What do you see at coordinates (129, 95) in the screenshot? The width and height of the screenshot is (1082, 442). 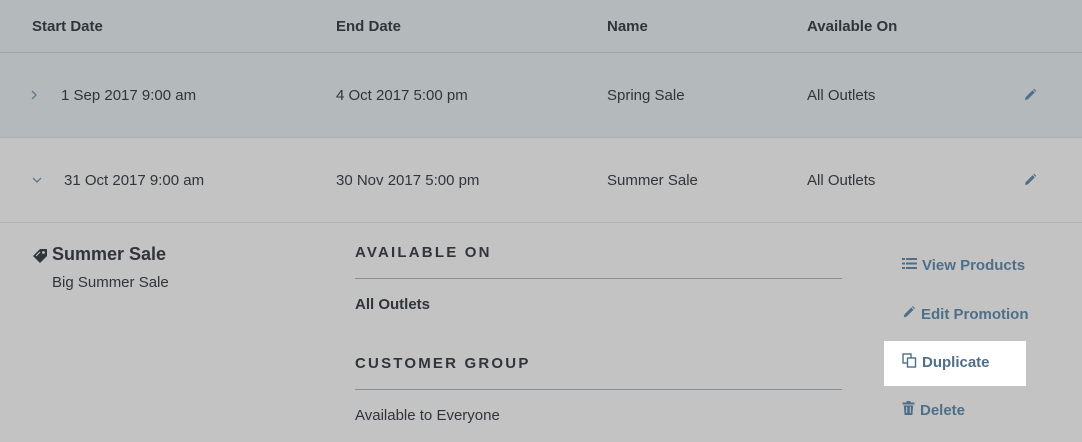 I see `start-date-cell: 1 Sep 2017 9:00 am` at bounding box center [129, 95].